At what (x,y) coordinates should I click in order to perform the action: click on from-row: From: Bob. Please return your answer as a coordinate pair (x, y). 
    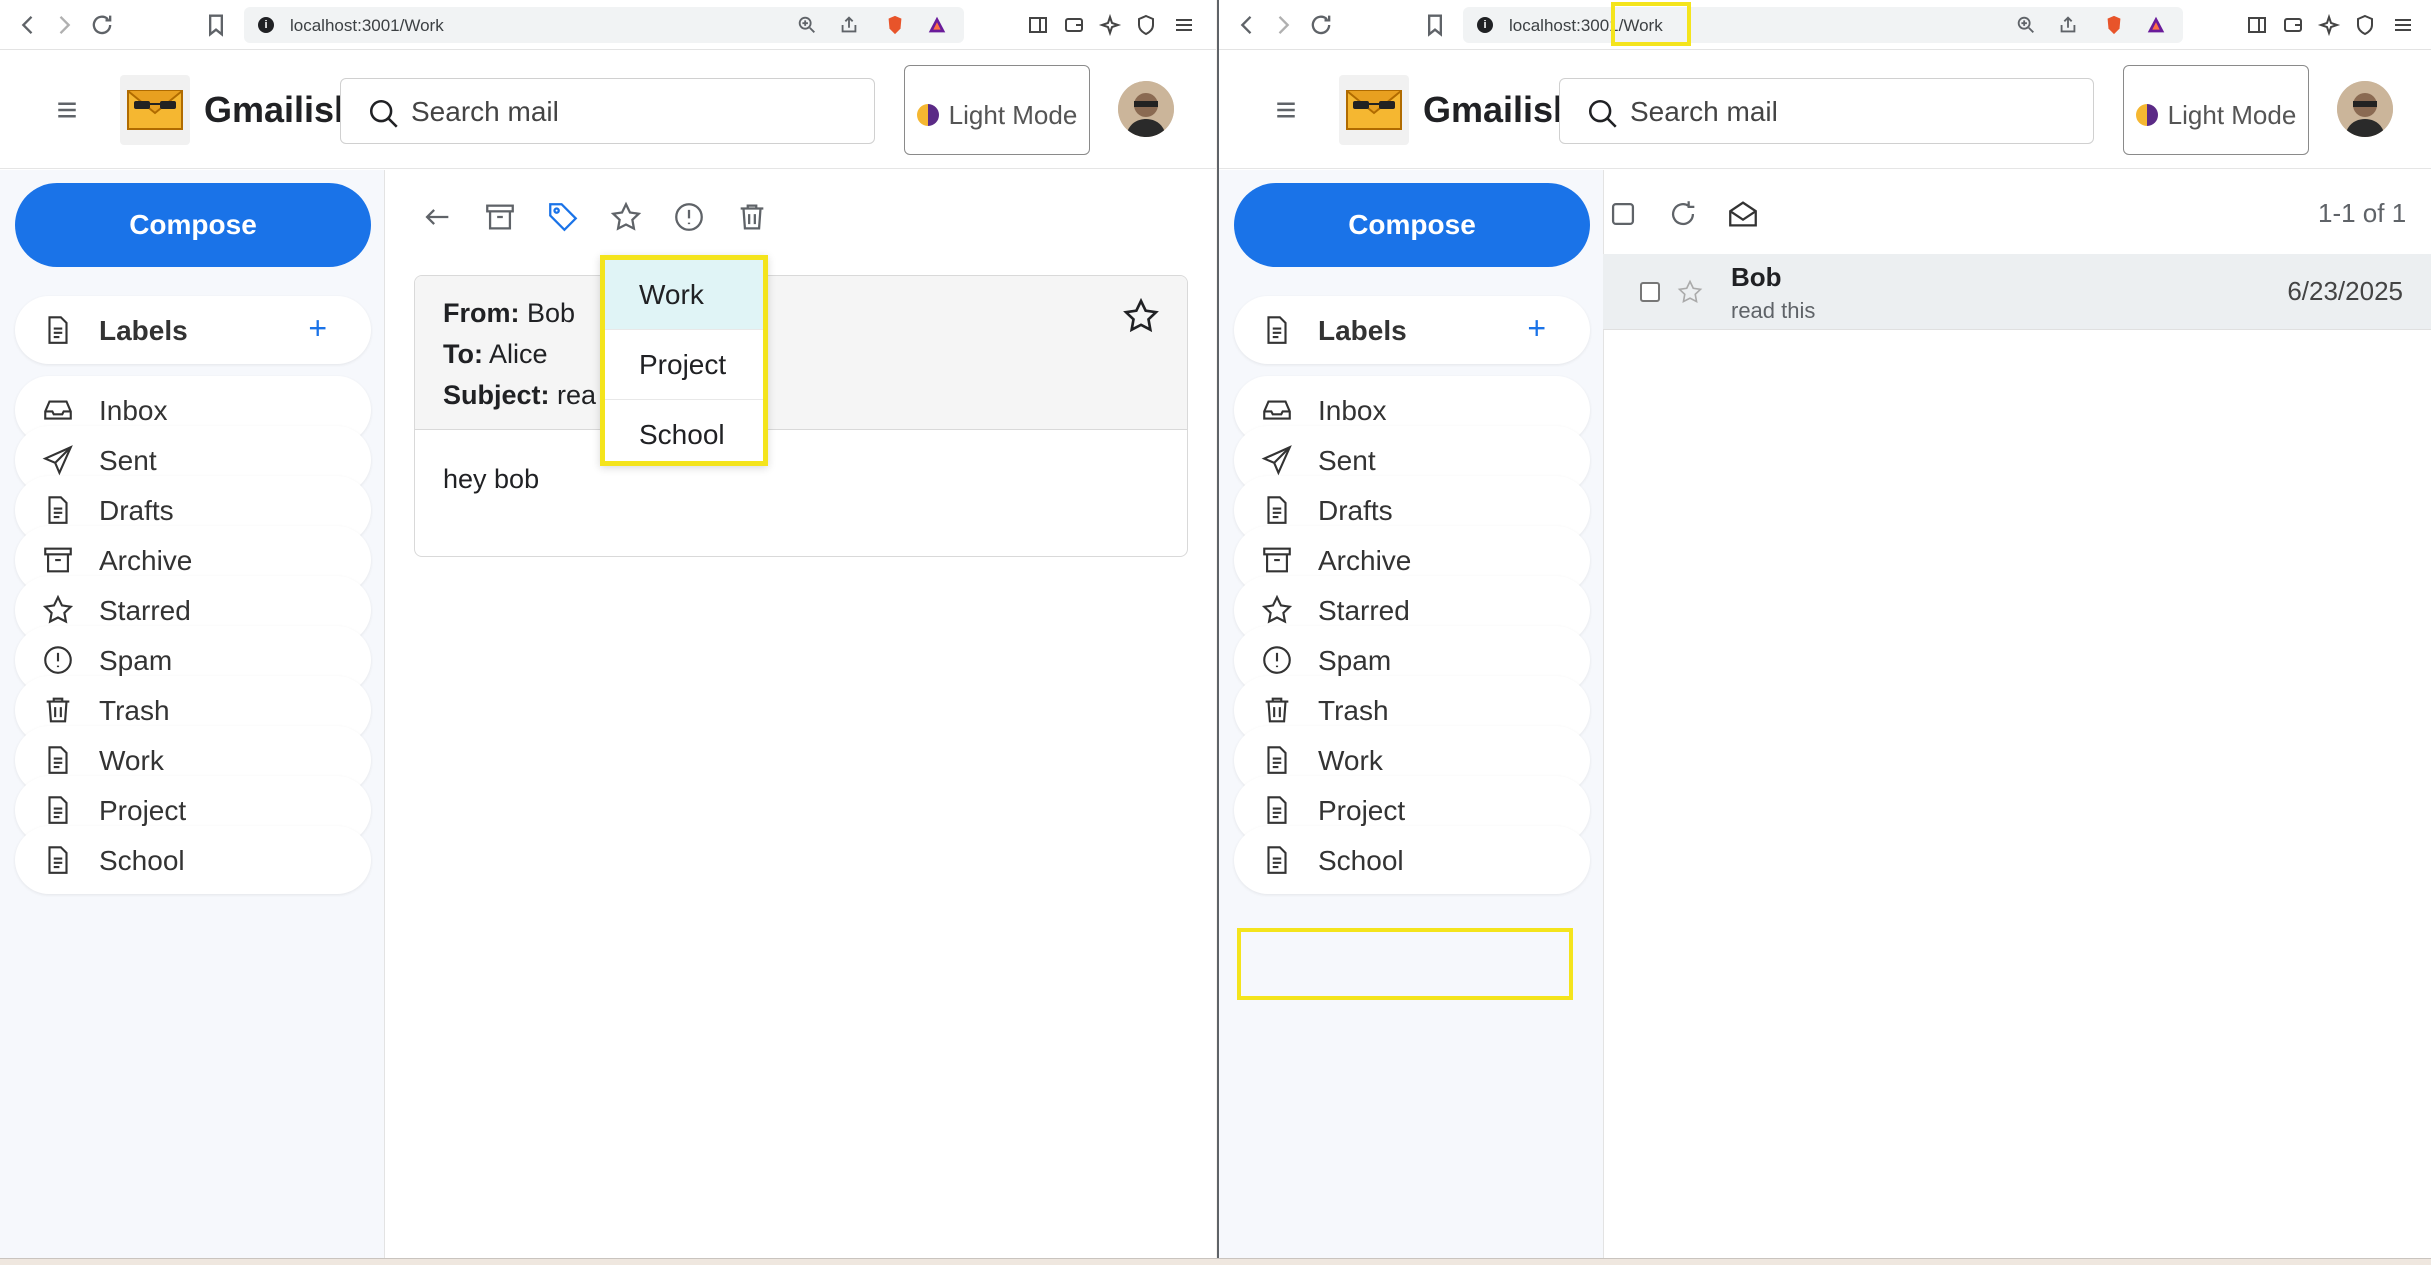
    Looking at the image, I should click on (509, 313).